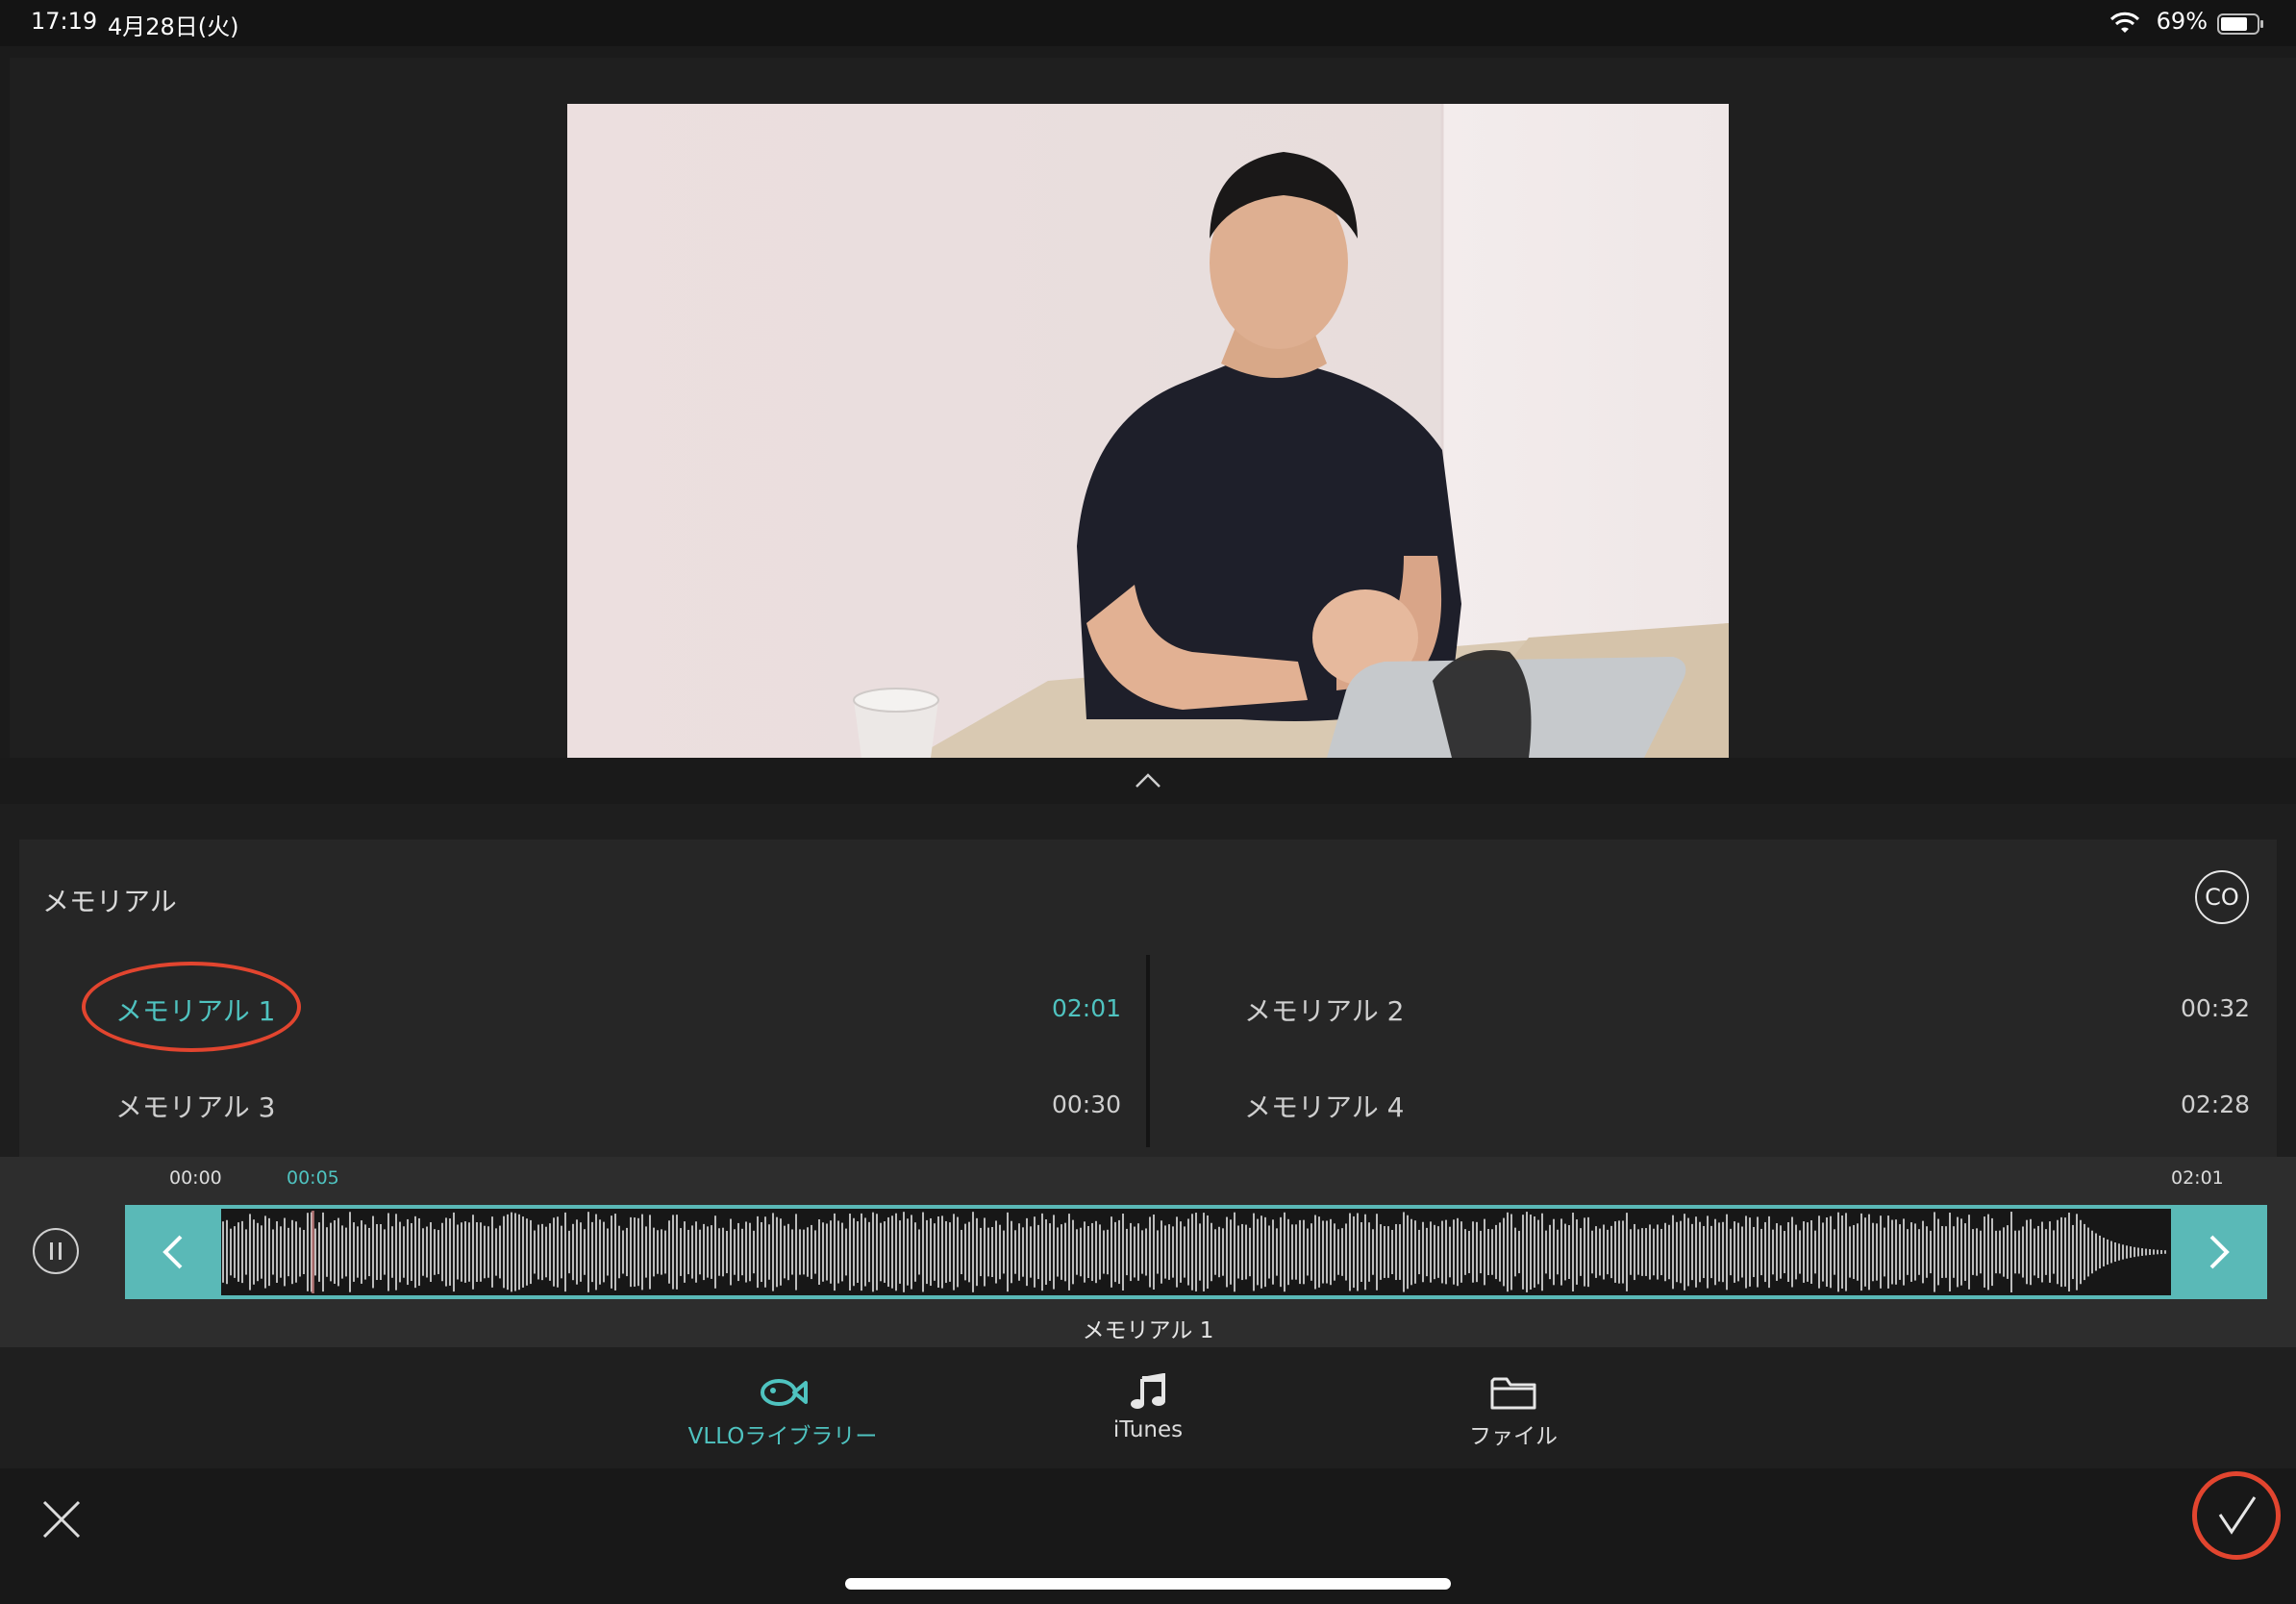 The height and width of the screenshot is (1604, 2296). What do you see at coordinates (1148, 1330) in the screenshot?
I see `waveform-caption: メモリアル 1` at bounding box center [1148, 1330].